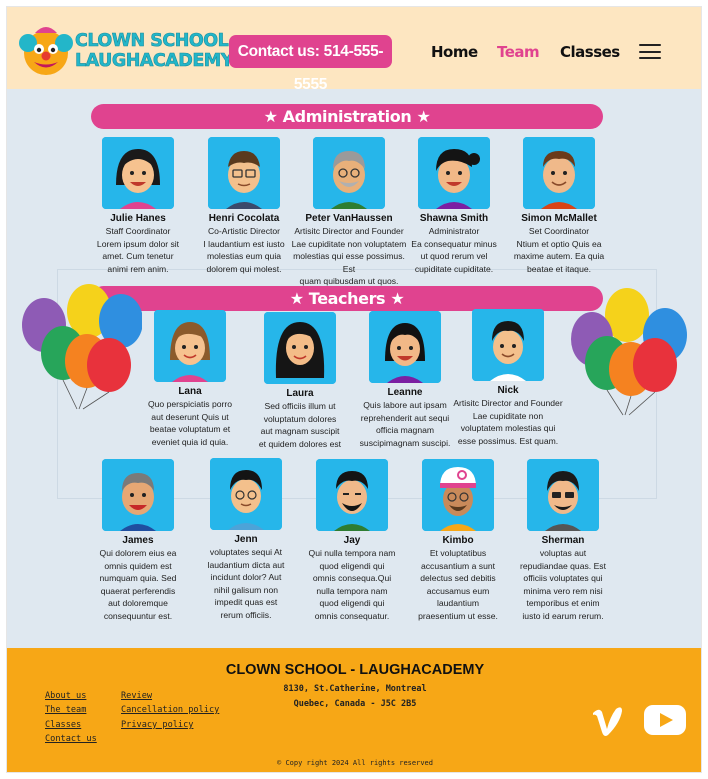  What do you see at coordinates (665, 720) in the screenshot?
I see `youtube-icon` at bounding box center [665, 720].